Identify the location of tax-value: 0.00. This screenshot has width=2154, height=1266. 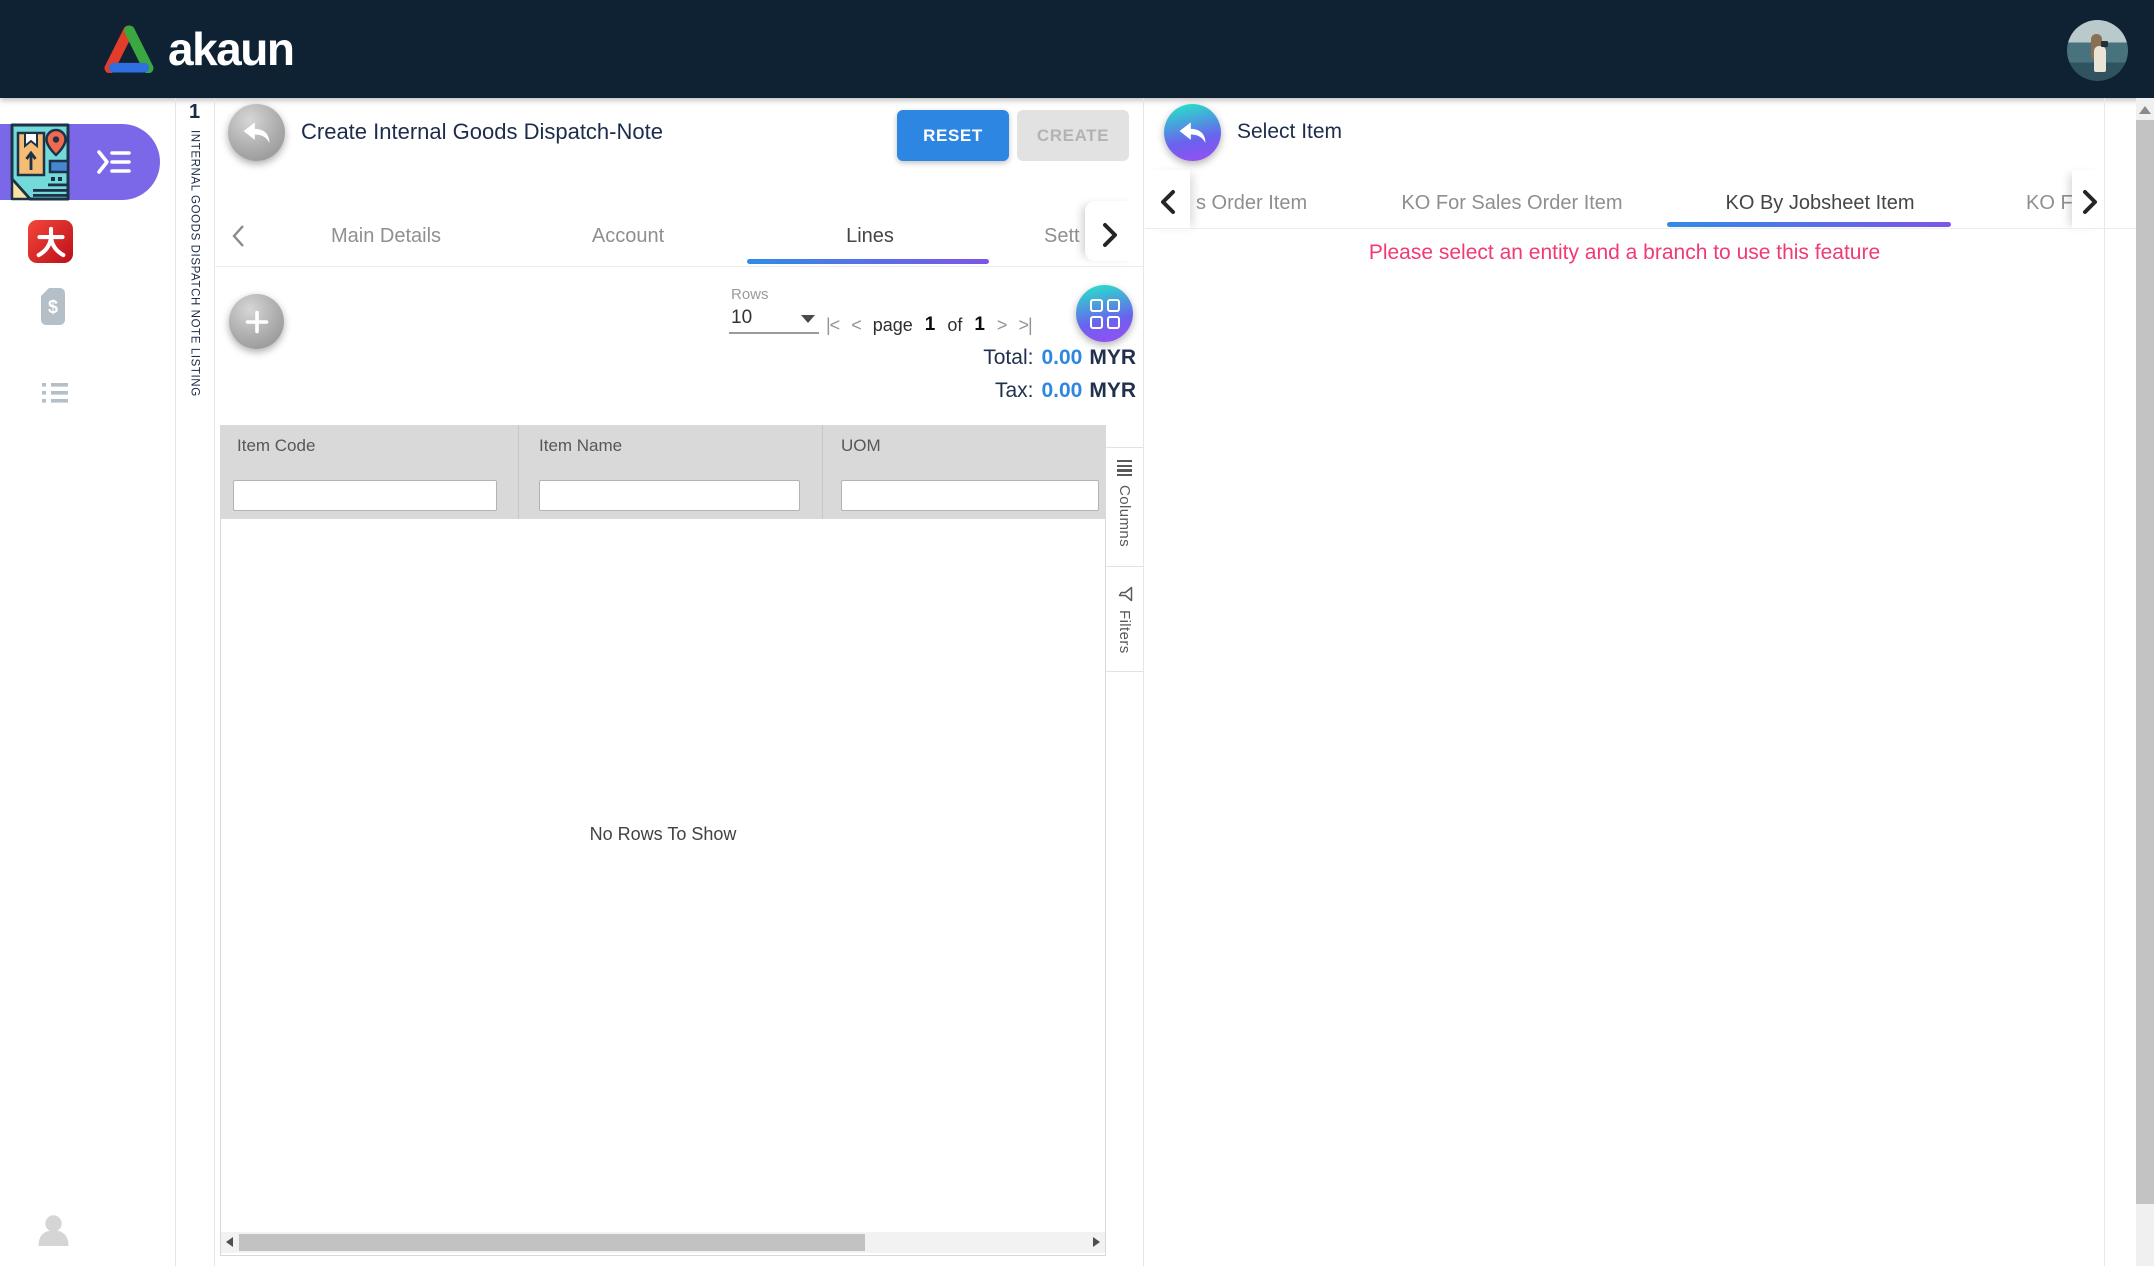
(1062, 390).